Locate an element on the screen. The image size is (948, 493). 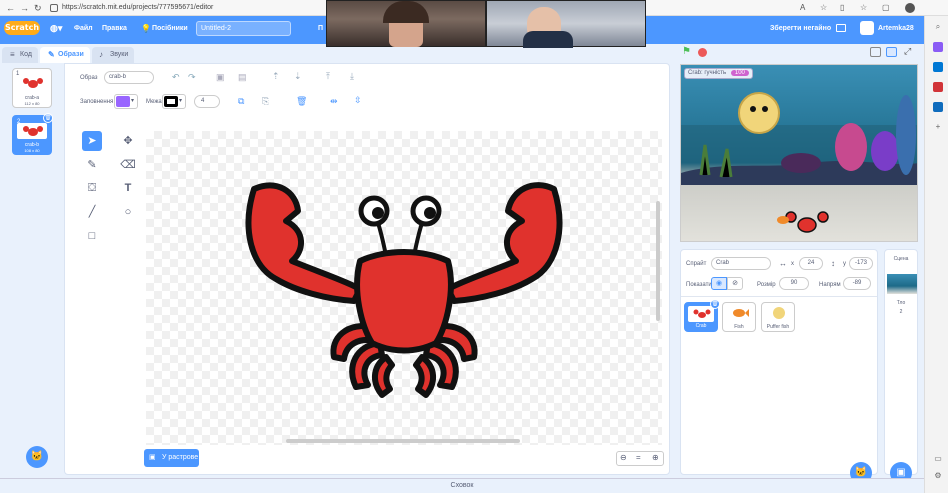
normal-stage-icon is located at coordinates (891, 52).